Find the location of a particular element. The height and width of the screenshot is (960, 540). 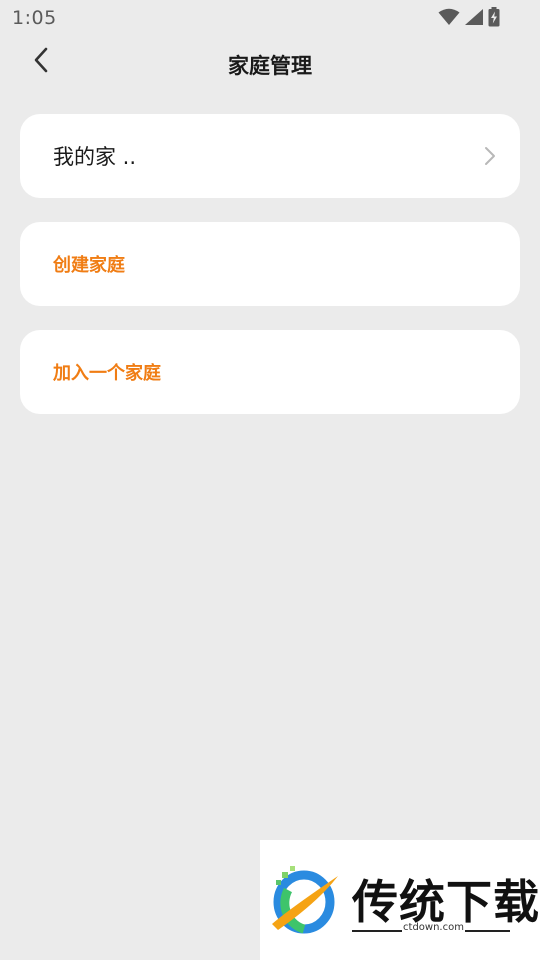

page-title: 家庭管理 is located at coordinates (270, 66).